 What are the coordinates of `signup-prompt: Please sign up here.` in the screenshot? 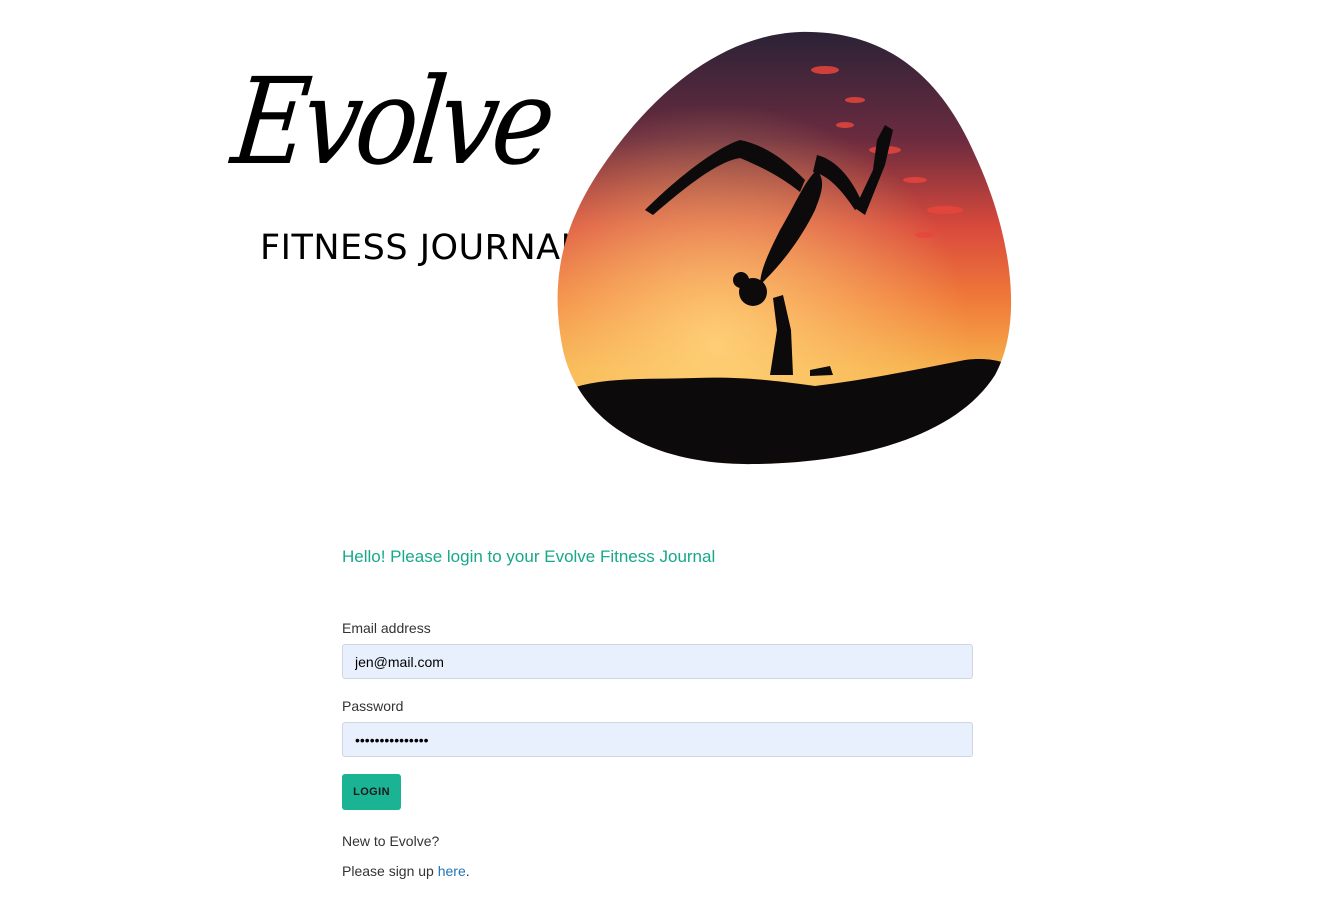 It's located at (406, 871).